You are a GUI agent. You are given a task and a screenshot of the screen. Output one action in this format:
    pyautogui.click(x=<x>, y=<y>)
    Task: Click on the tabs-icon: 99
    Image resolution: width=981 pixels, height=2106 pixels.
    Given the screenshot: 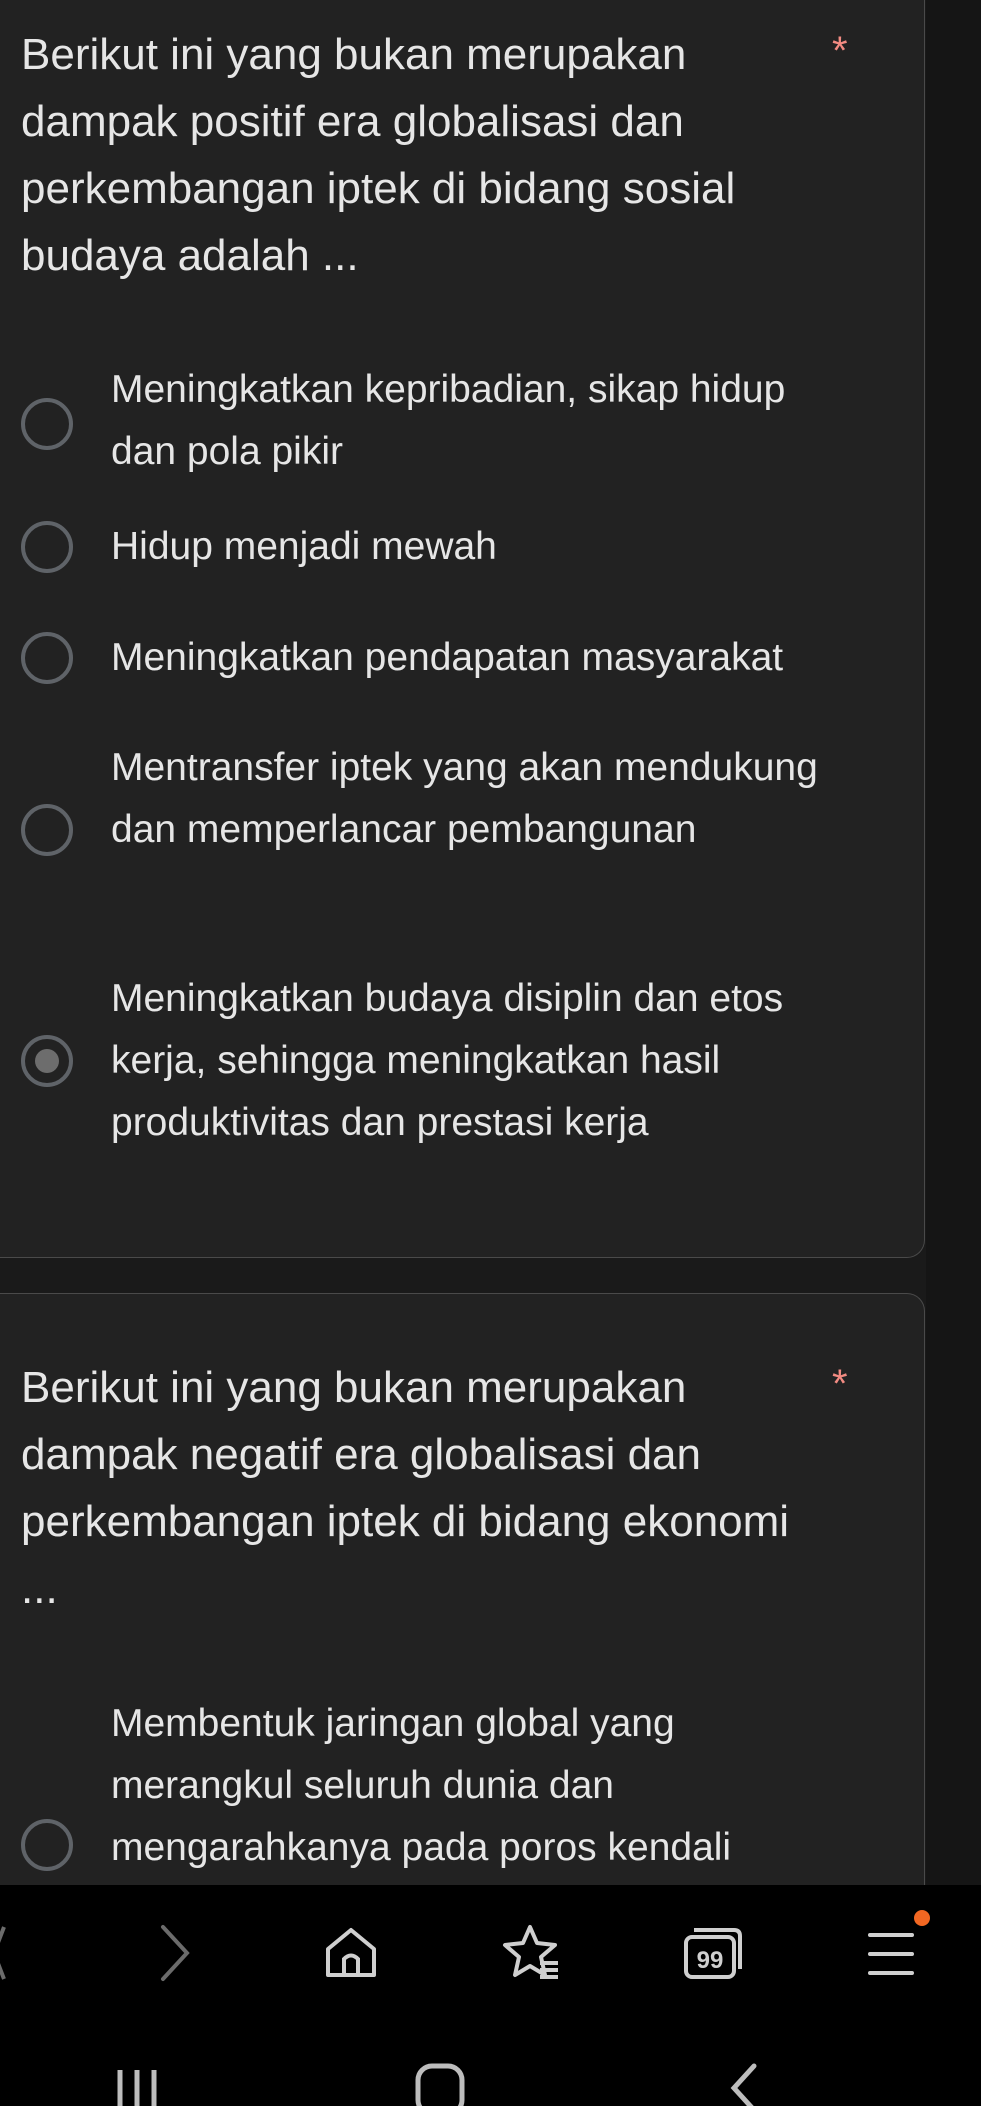 What is the action you would take?
    pyautogui.click(x=713, y=1953)
    